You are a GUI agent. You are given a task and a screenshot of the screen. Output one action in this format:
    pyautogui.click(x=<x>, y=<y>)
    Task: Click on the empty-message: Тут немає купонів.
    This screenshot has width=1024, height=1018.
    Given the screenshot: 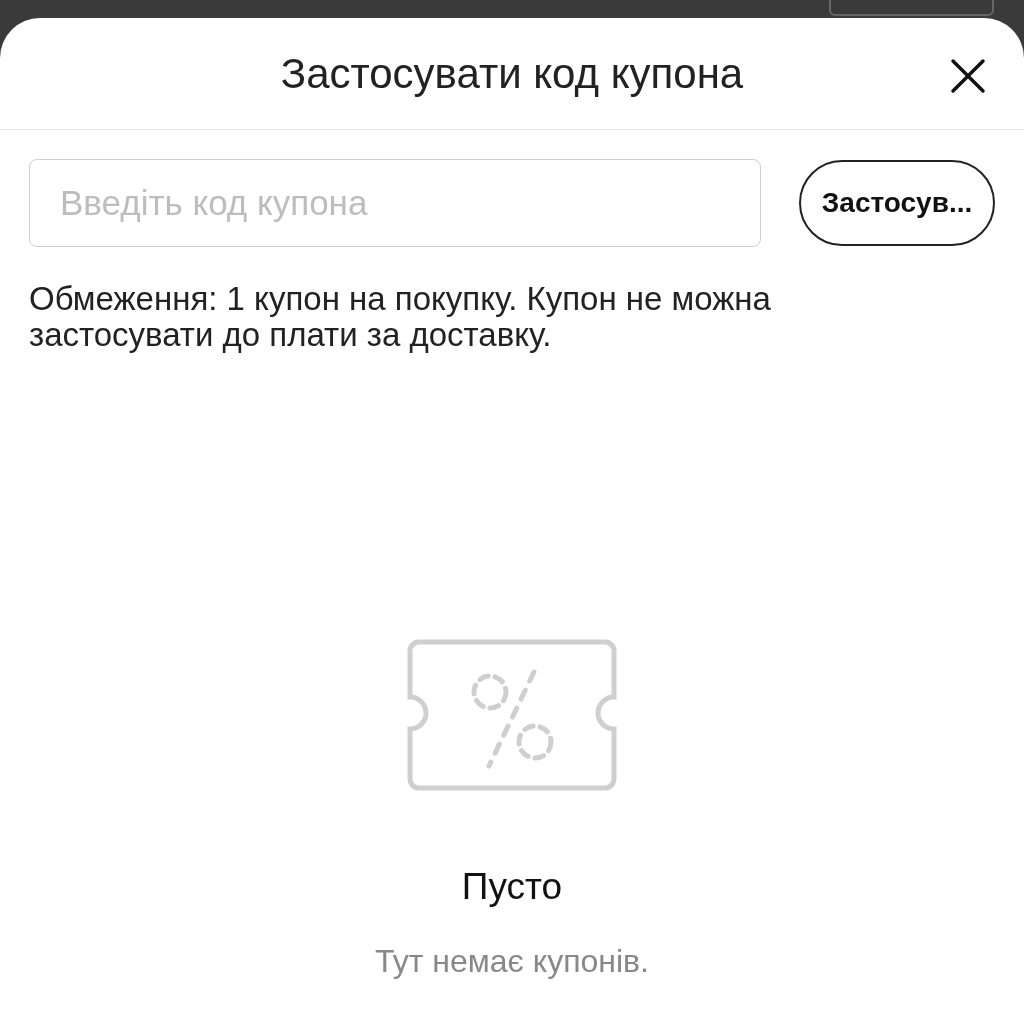 What is the action you would take?
    pyautogui.click(x=512, y=961)
    